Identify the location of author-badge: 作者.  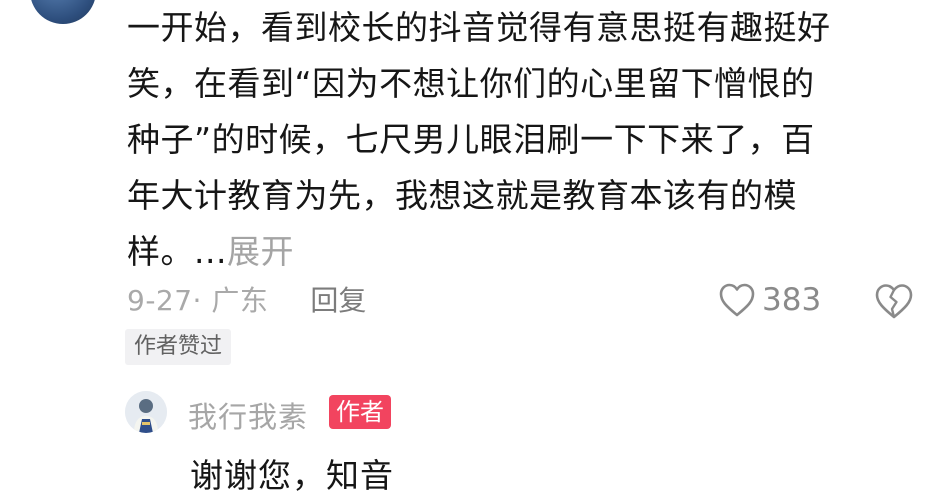
(360, 412).